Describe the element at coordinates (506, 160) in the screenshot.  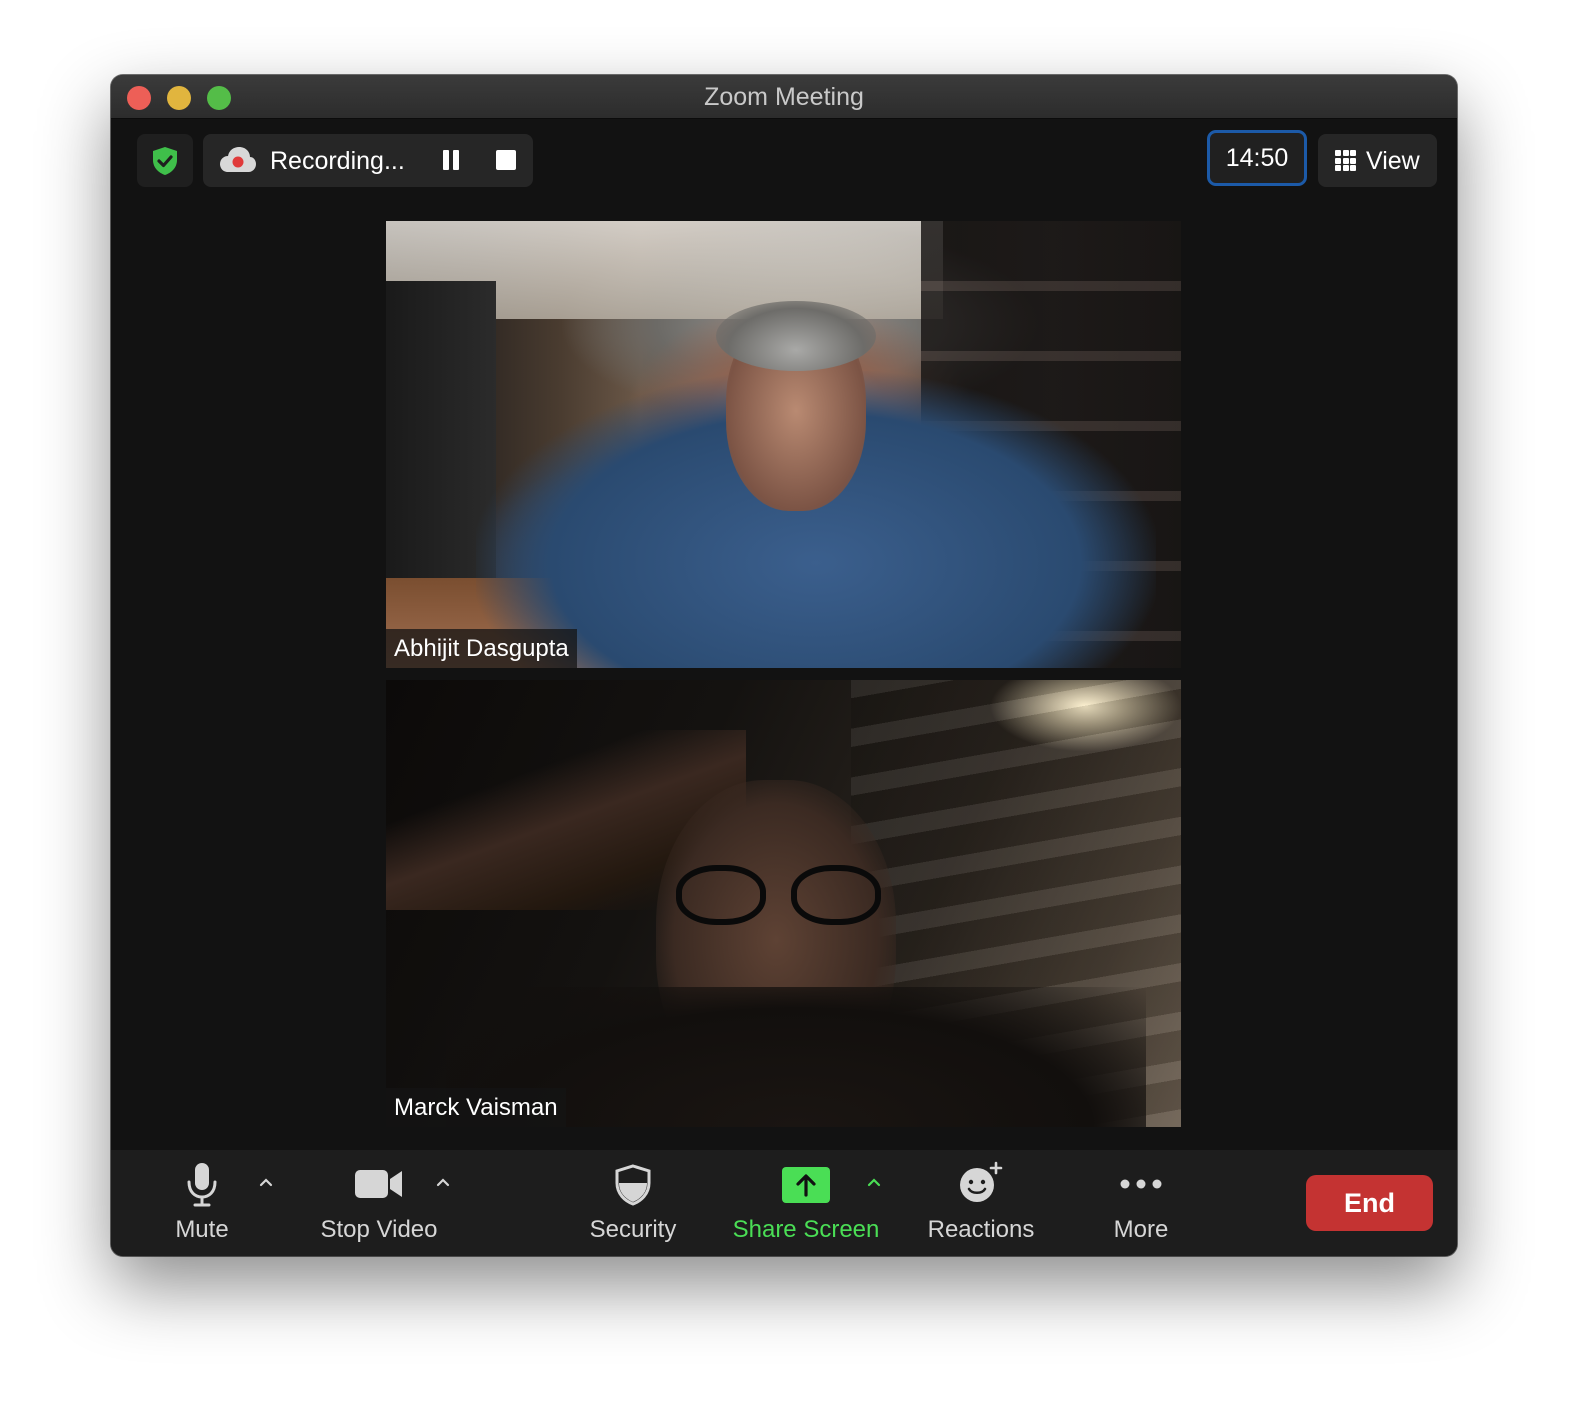
I see `stop-recording-button` at that location.